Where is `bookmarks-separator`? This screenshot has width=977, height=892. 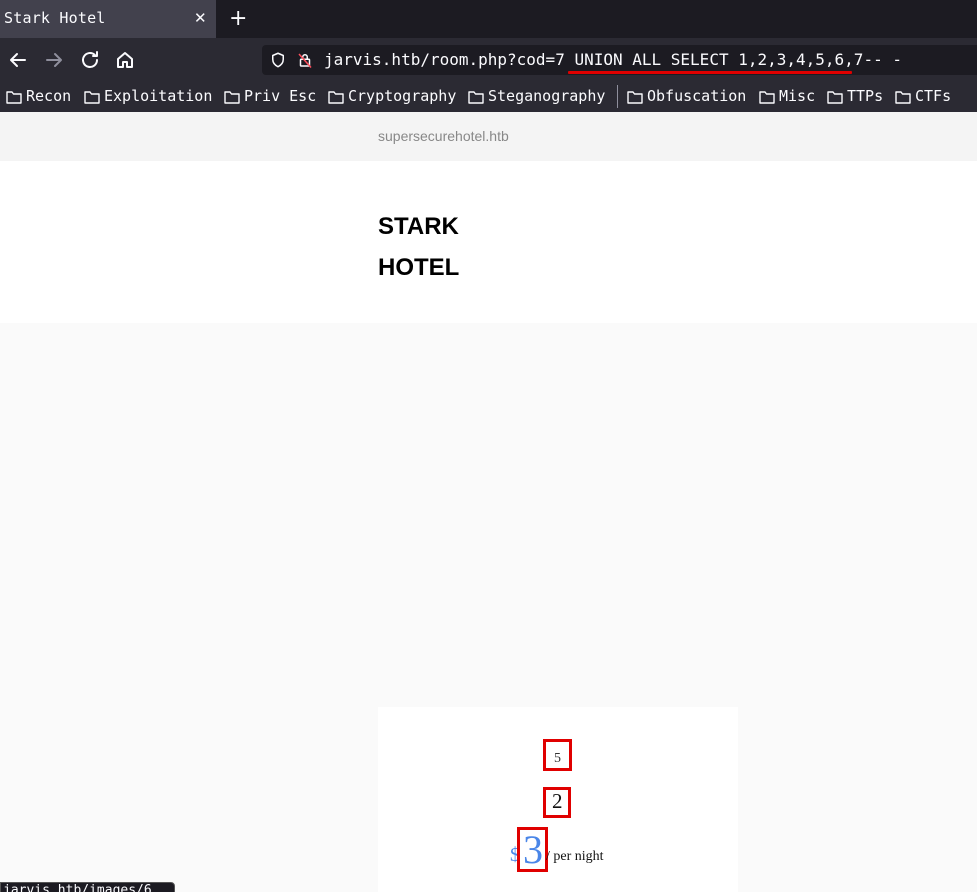 bookmarks-separator is located at coordinates (617, 96).